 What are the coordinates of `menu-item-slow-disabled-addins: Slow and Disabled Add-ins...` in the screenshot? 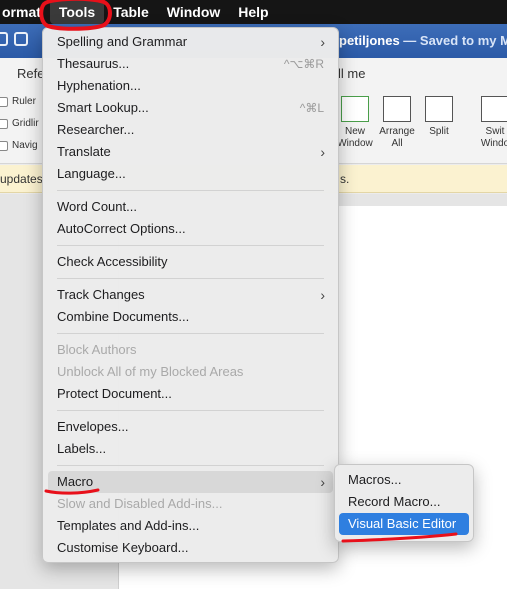 It's located at (190, 504).